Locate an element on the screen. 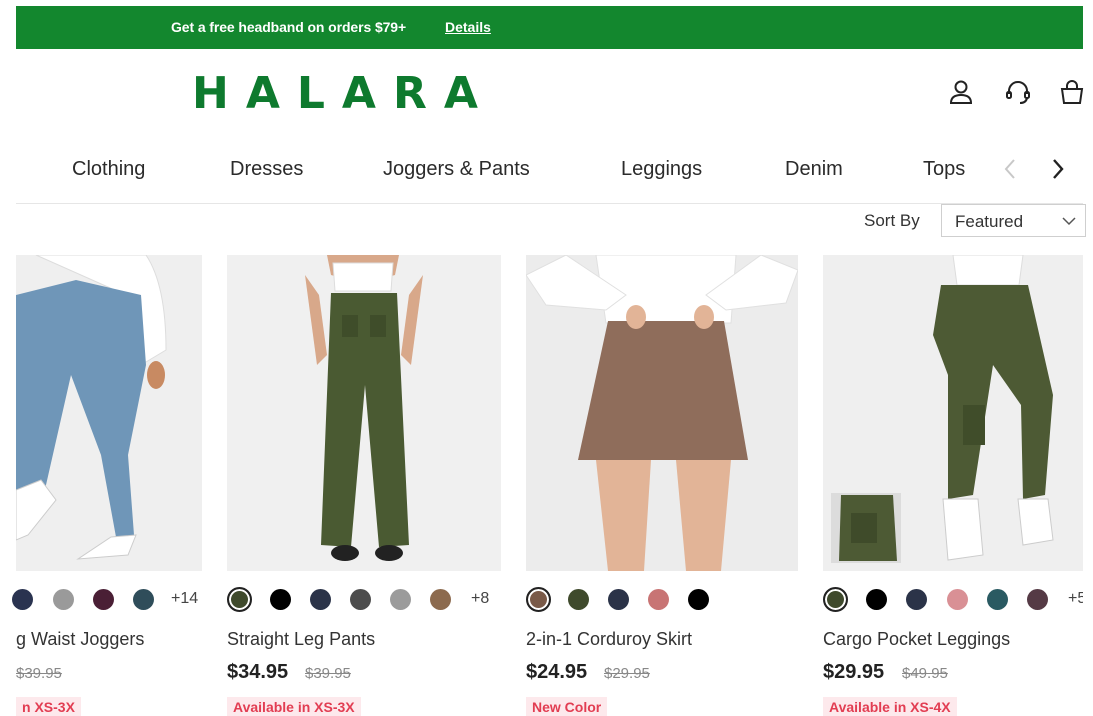 This screenshot has height=716, width=1093. color-swatches: +5 is located at coordinates (953, 600).